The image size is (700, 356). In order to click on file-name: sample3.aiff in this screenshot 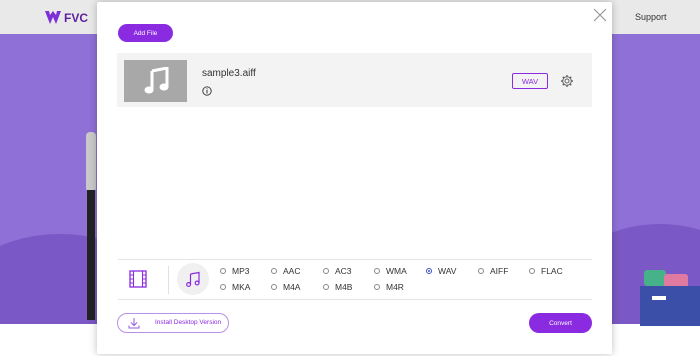, I will do `click(229, 73)`.